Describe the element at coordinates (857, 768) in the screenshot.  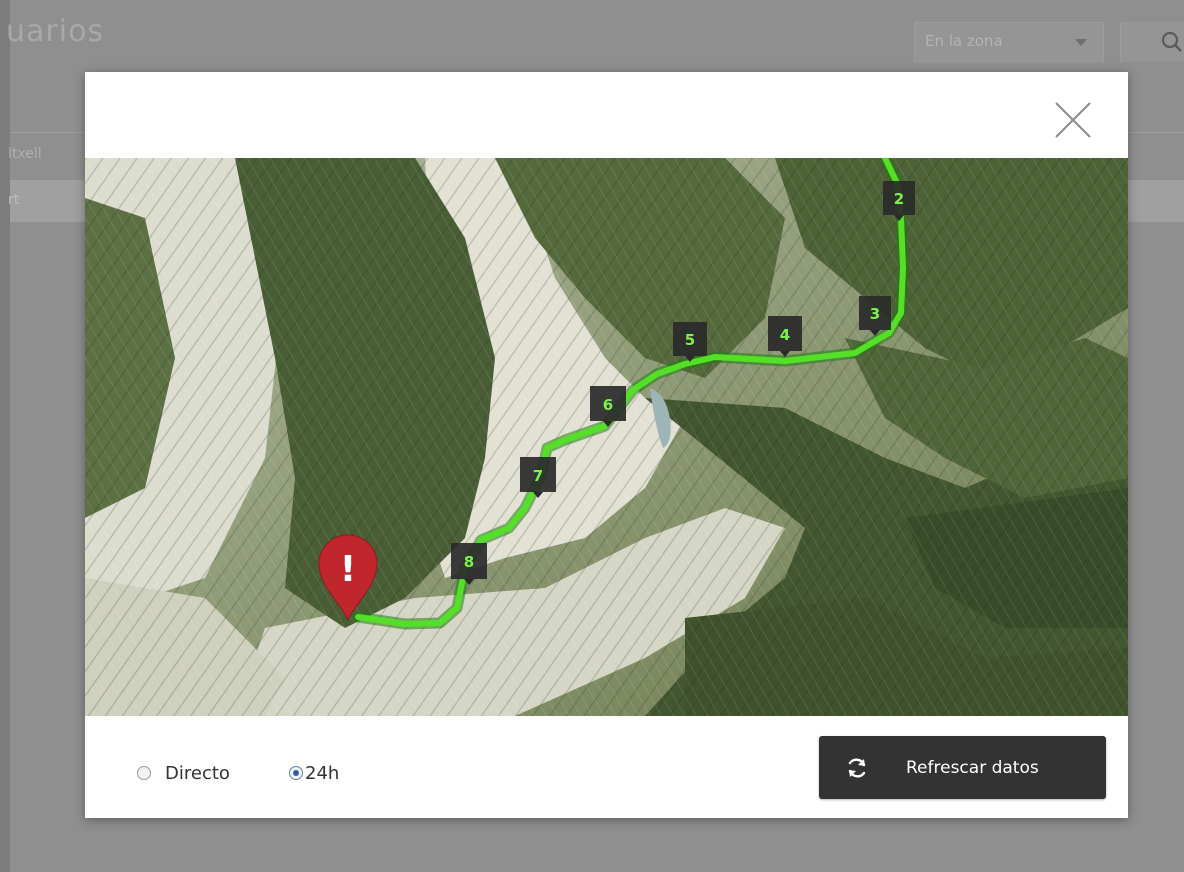
I see `refresh-icon` at that location.